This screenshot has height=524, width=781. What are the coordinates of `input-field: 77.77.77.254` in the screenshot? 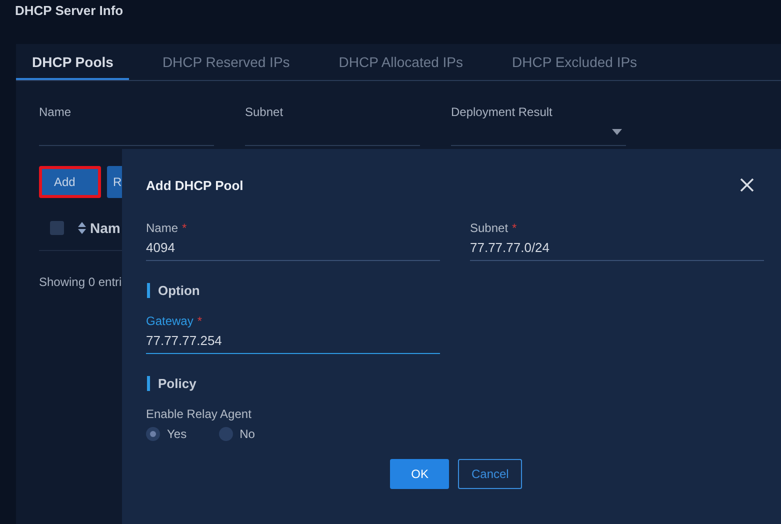 It's located at (293, 341).